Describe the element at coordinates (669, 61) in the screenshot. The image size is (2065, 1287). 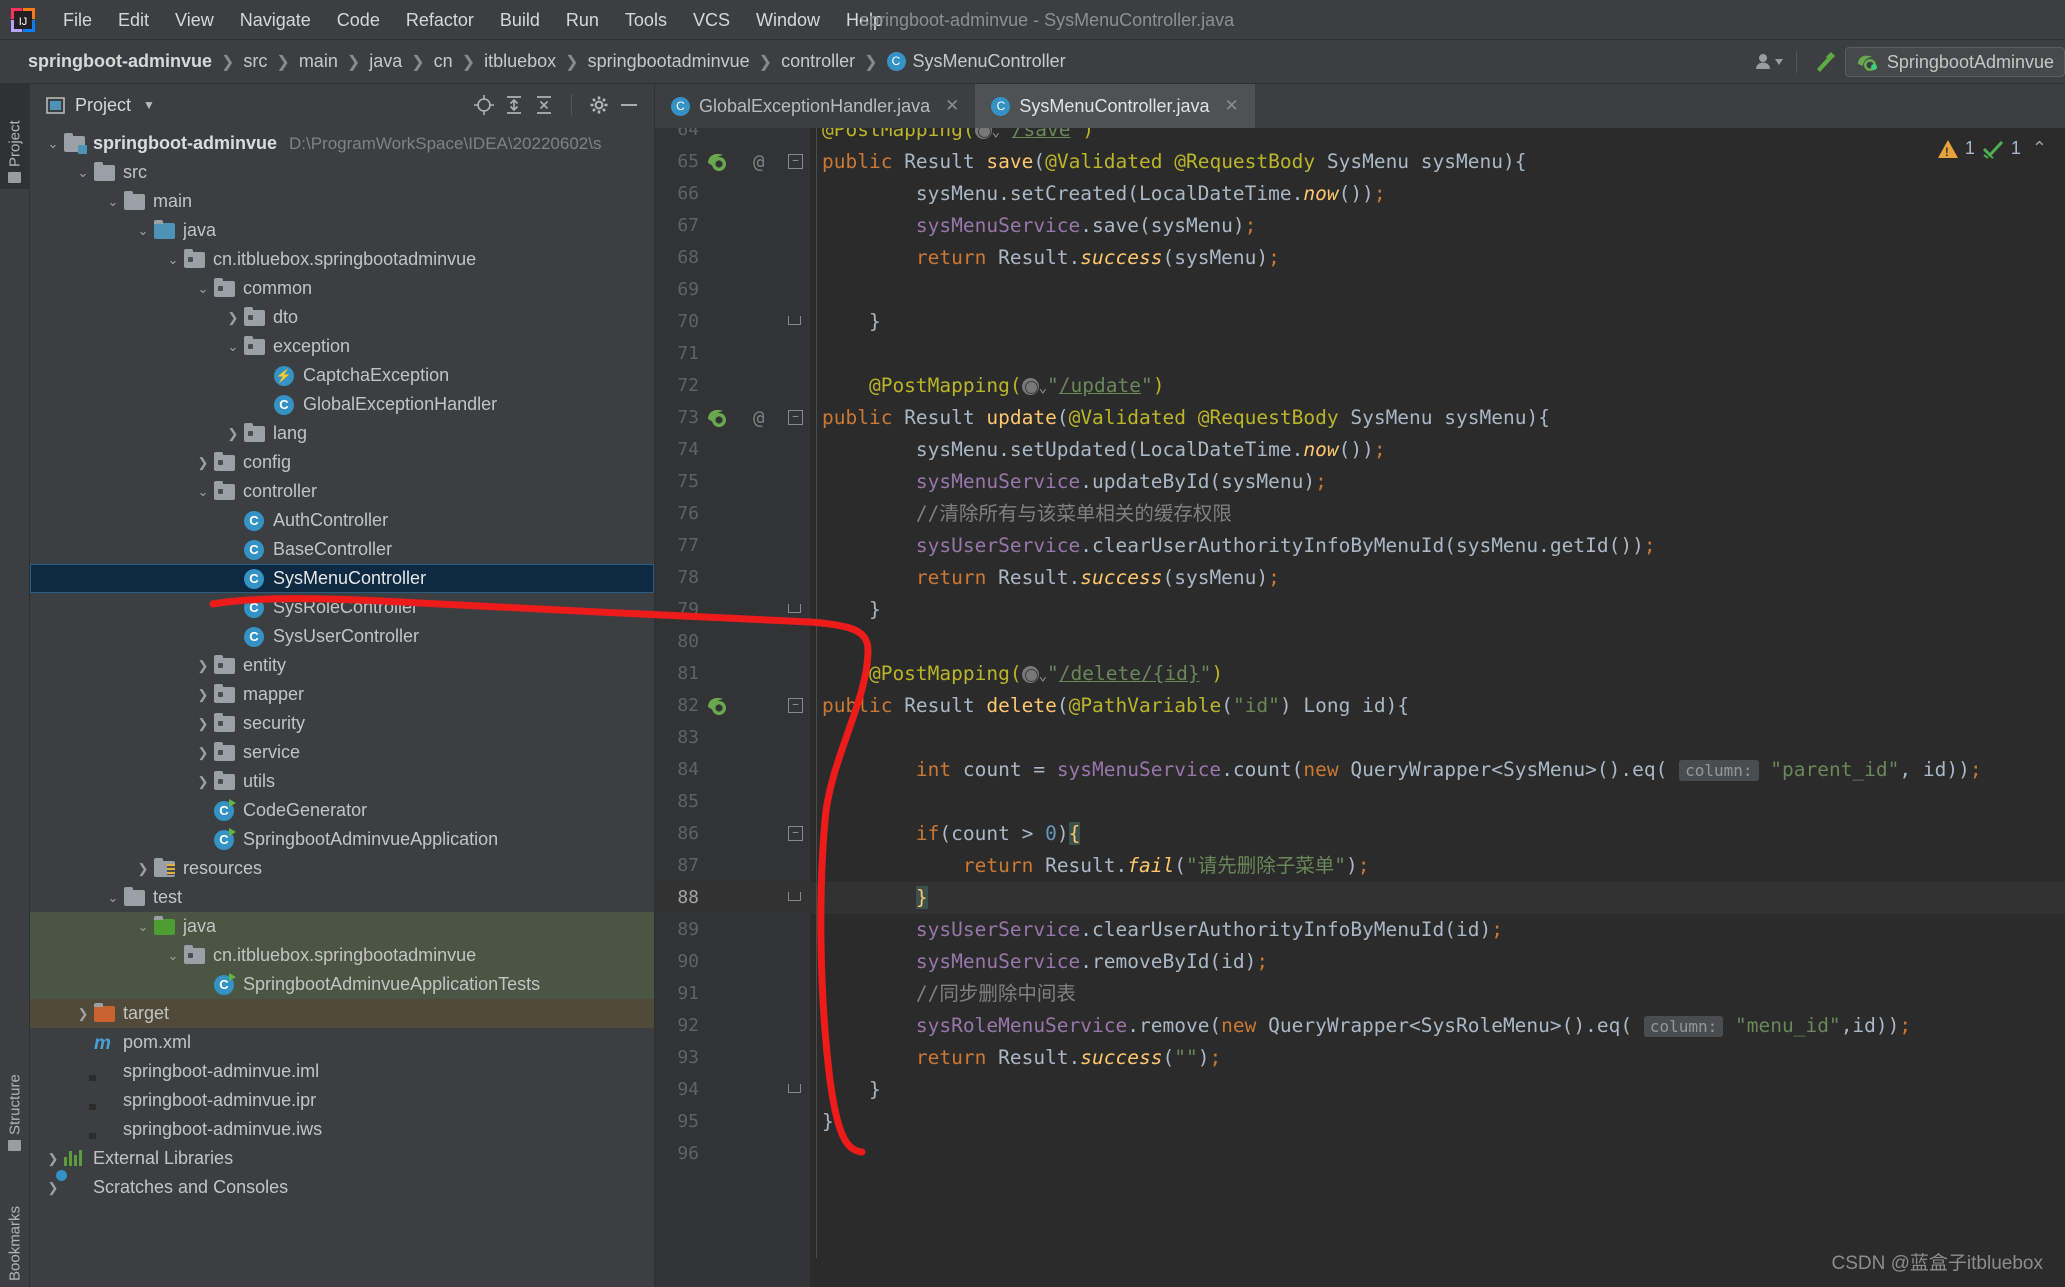
I see `breadcrumb-item-springbootadminvue: springbootadminvue` at that location.